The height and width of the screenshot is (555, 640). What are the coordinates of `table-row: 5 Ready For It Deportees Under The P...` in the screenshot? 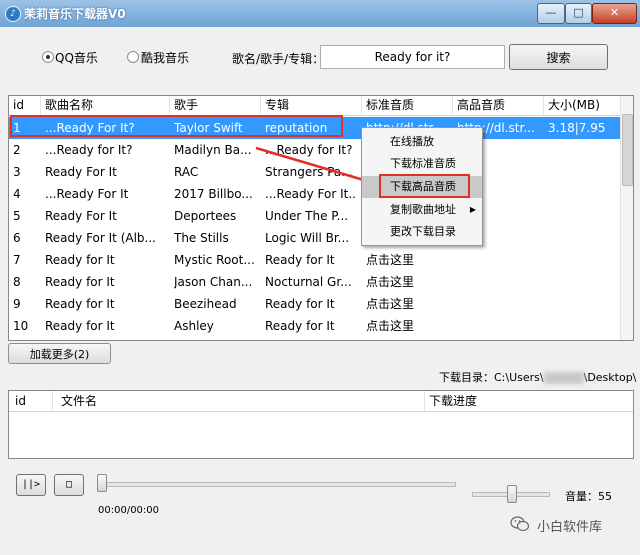 It's located at (315, 216).